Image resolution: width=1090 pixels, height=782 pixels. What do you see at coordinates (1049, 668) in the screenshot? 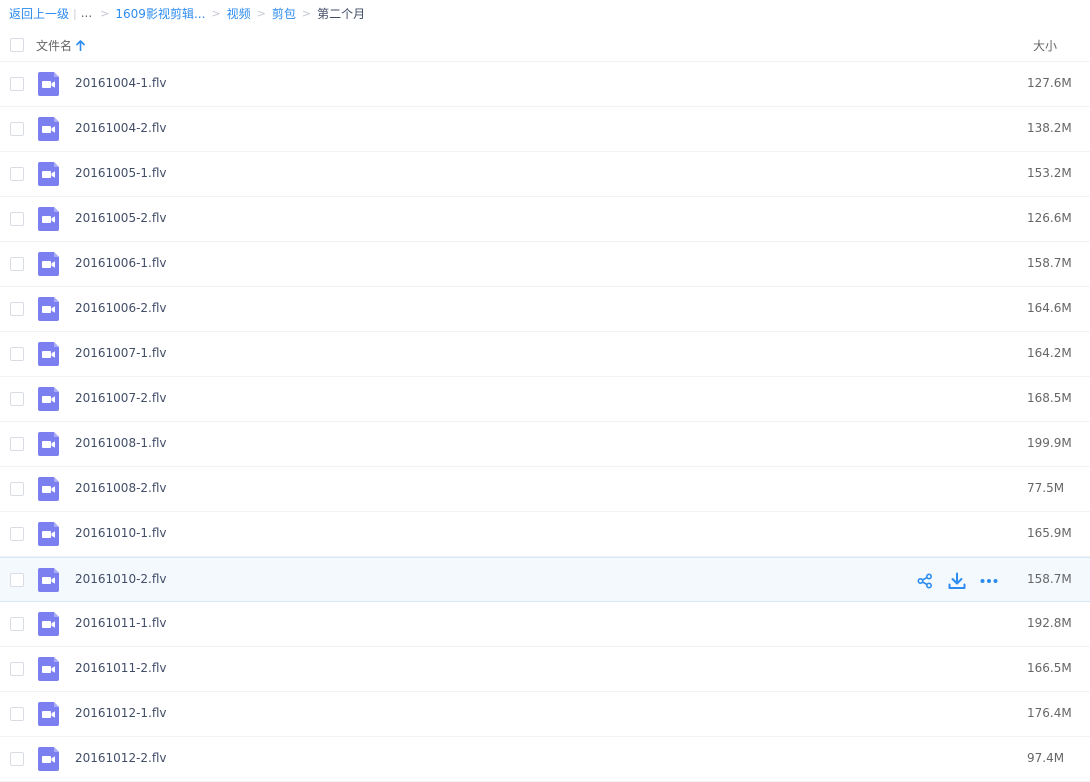
I see `file-size: 166.5M` at bounding box center [1049, 668].